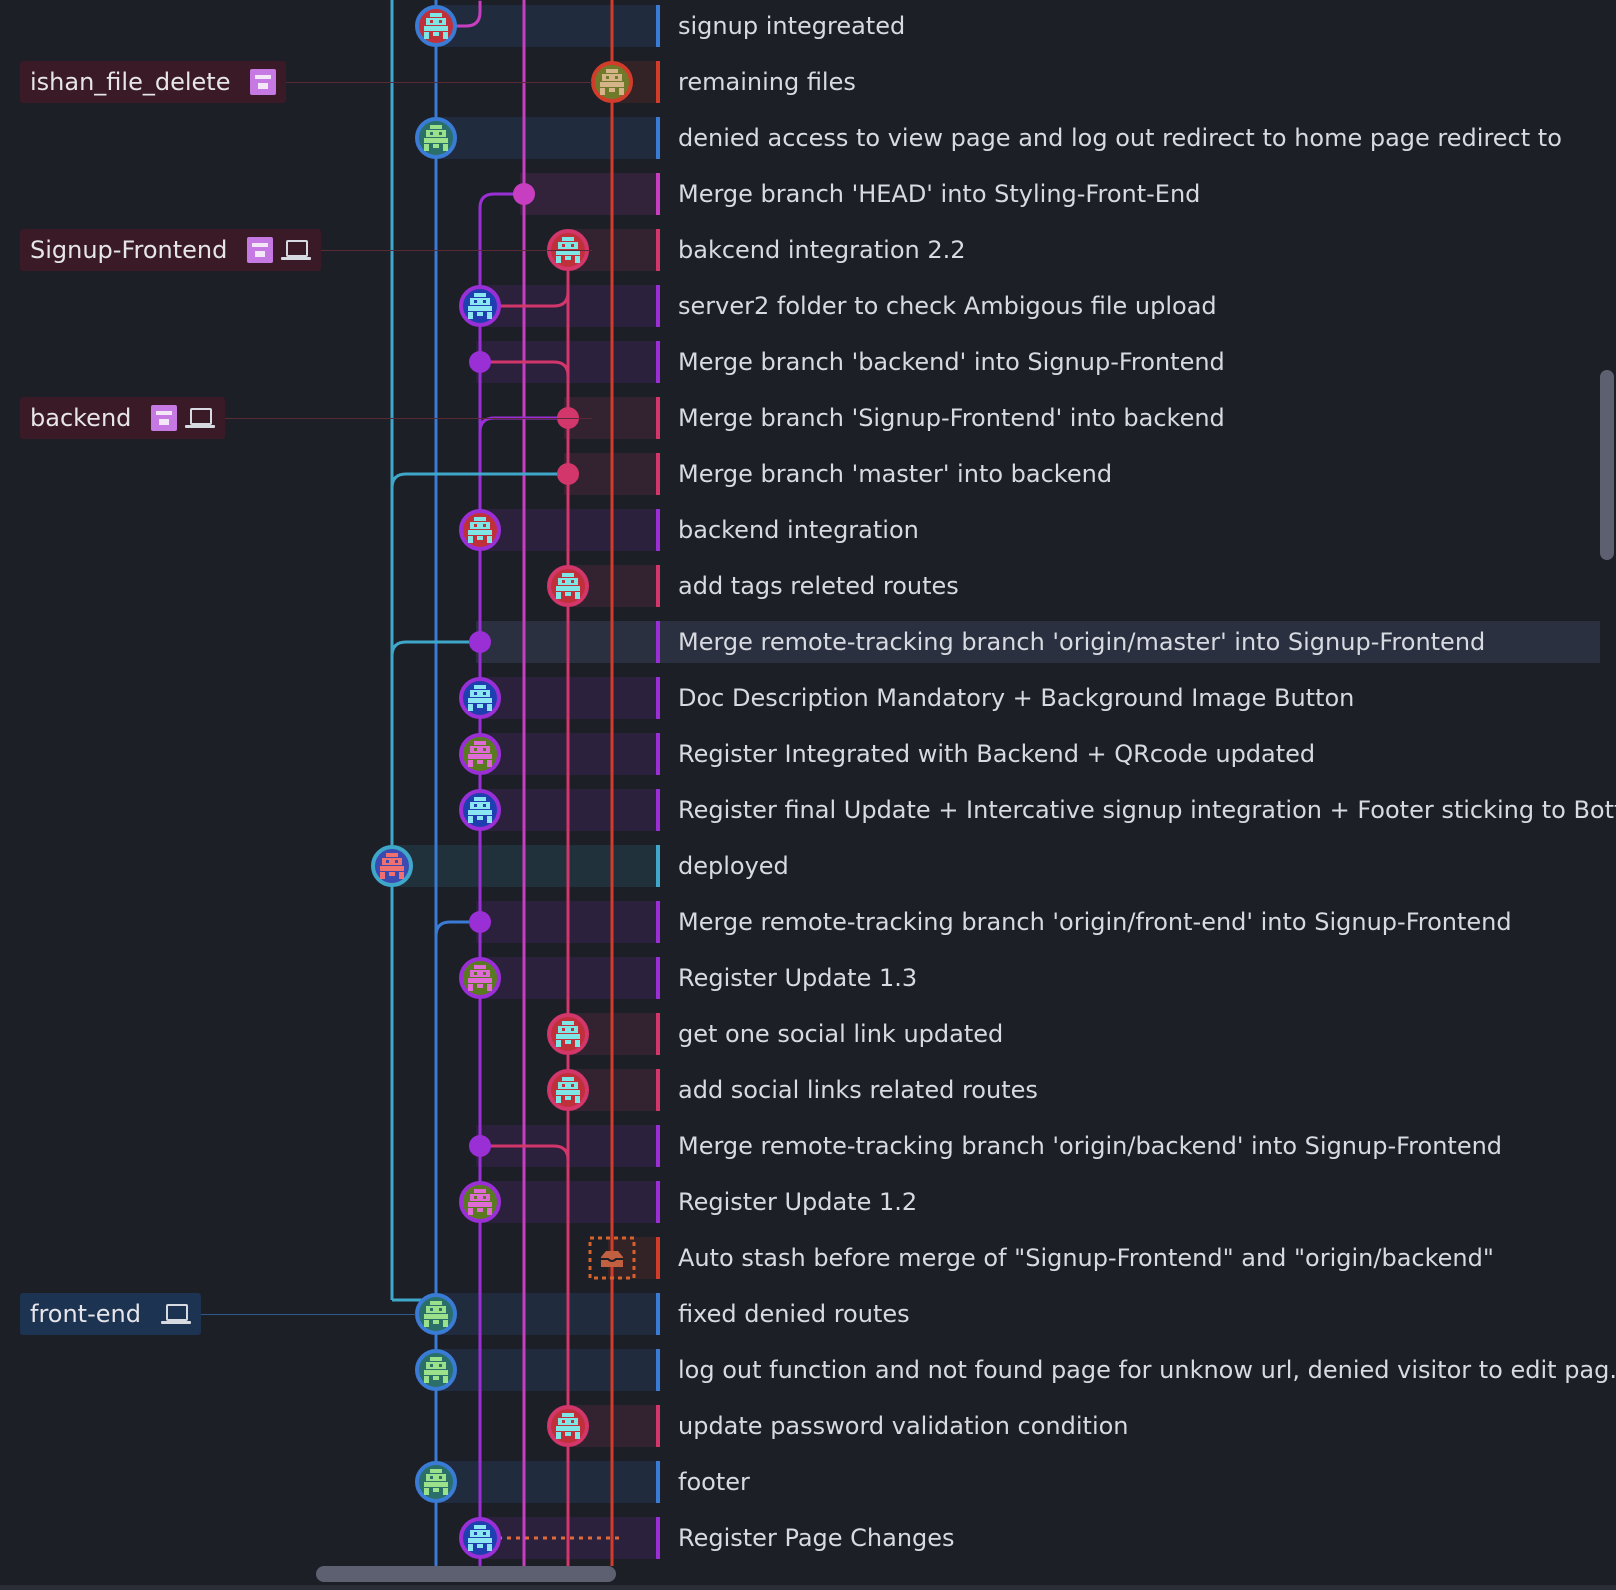 This screenshot has height=1590, width=1616. What do you see at coordinates (1607, 465) in the screenshot?
I see `vertical-scrollbar` at bounding box center [1607, 465].